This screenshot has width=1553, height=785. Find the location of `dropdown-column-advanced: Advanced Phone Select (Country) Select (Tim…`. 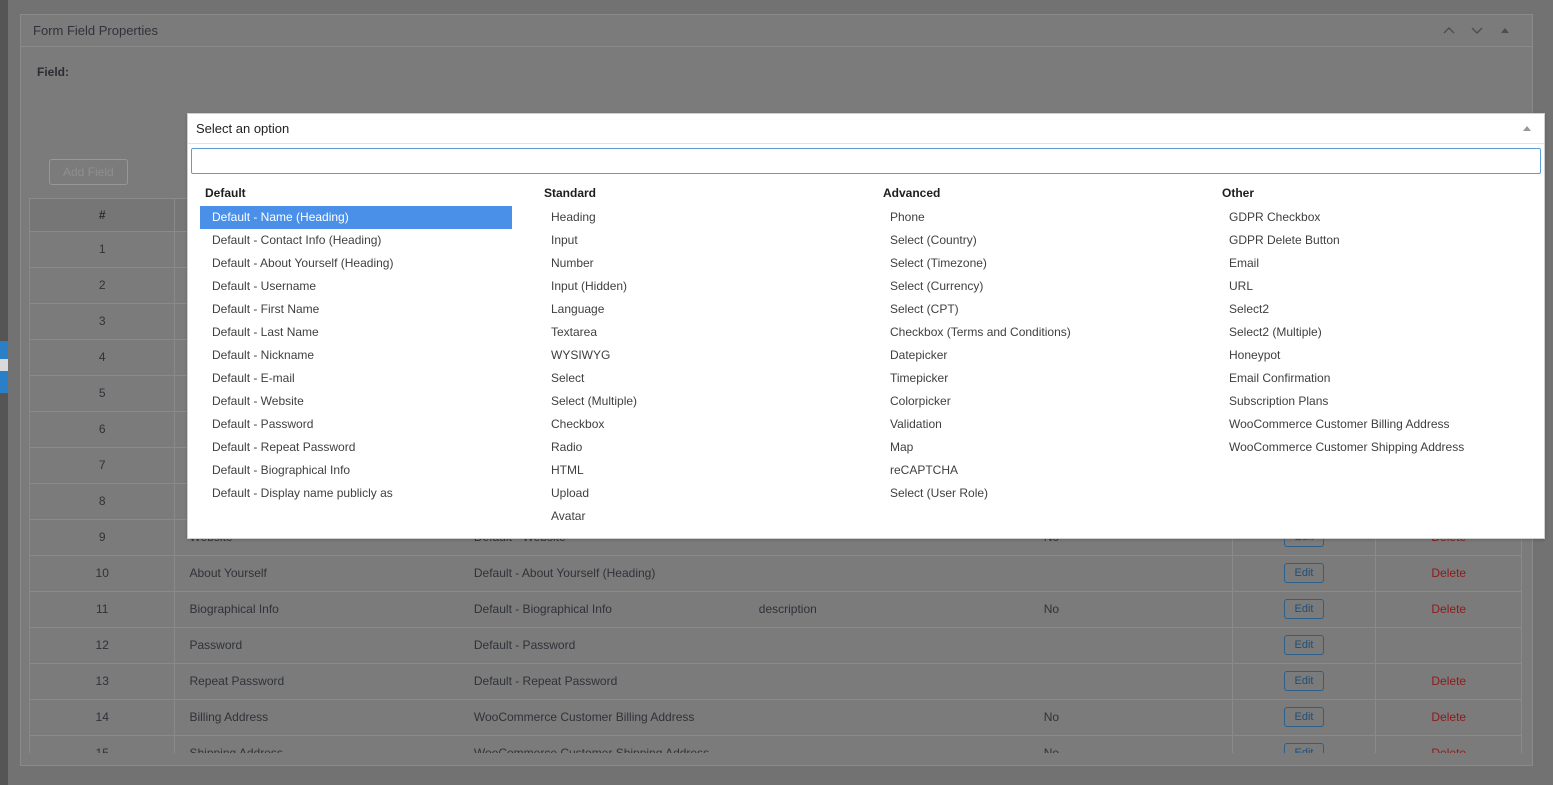

dropdown-column-advanced: Advanced Phone Select (Country) Select (Tim… is located at coordinates (1035, 354).